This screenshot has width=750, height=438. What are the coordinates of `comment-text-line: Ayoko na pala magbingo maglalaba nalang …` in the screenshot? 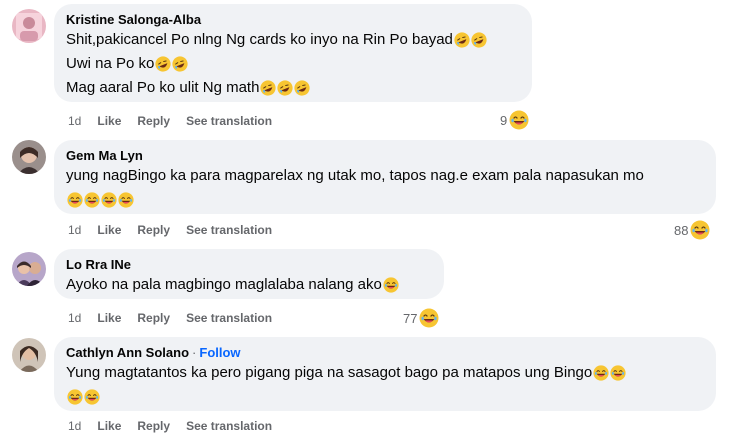 It's located at (249, 285).